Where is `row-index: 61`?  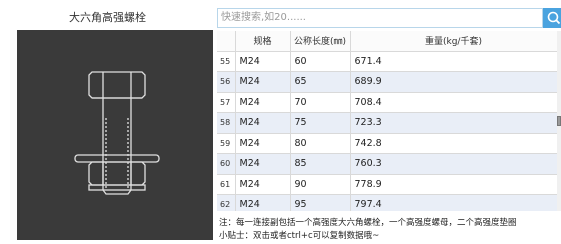 row-index: 61 is located at coordinates (226, 184).